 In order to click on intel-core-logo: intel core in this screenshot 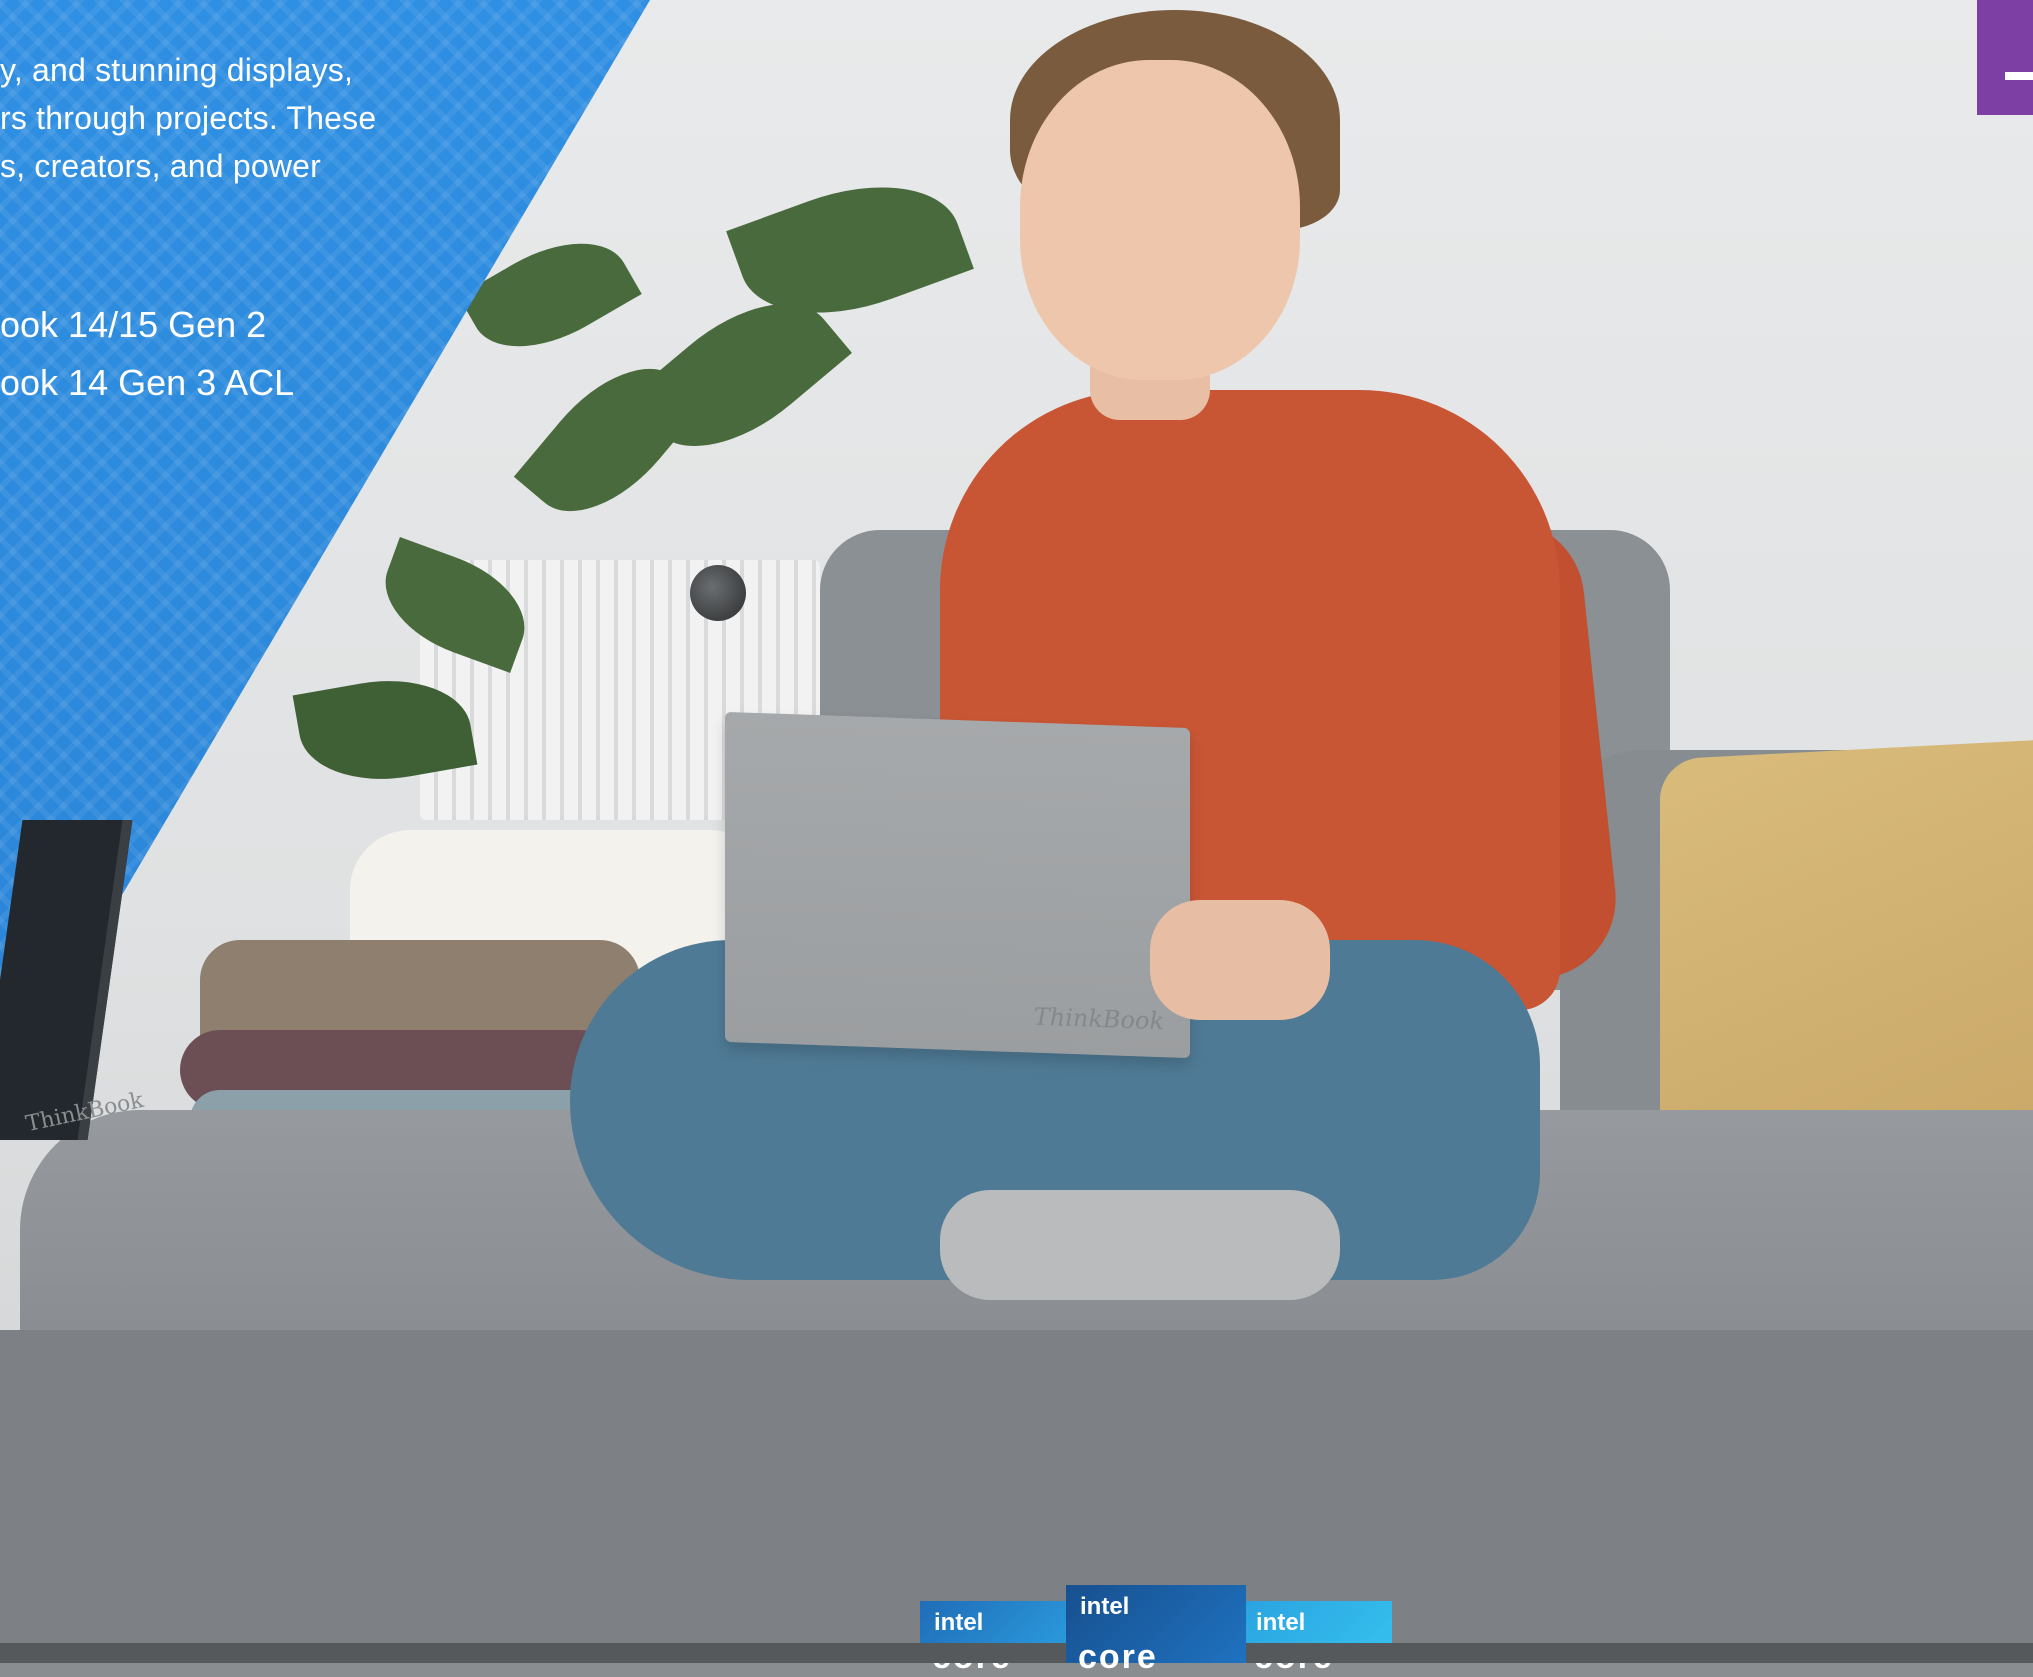, I will do `click(1156, 1630)`.